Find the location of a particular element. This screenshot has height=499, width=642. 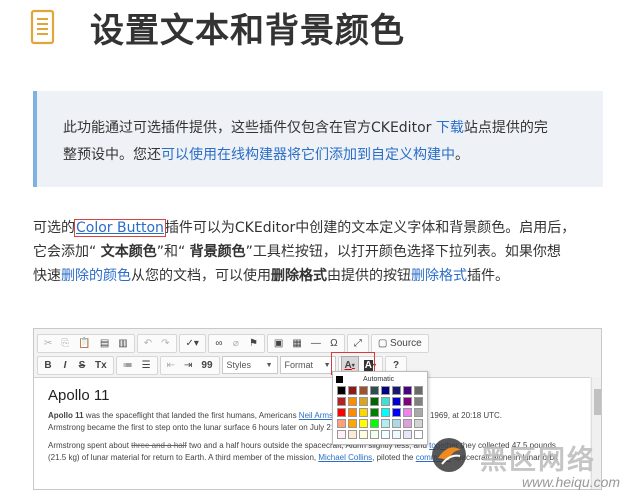

paste-word-icon: ▥ is located at coordinates (122, 343).